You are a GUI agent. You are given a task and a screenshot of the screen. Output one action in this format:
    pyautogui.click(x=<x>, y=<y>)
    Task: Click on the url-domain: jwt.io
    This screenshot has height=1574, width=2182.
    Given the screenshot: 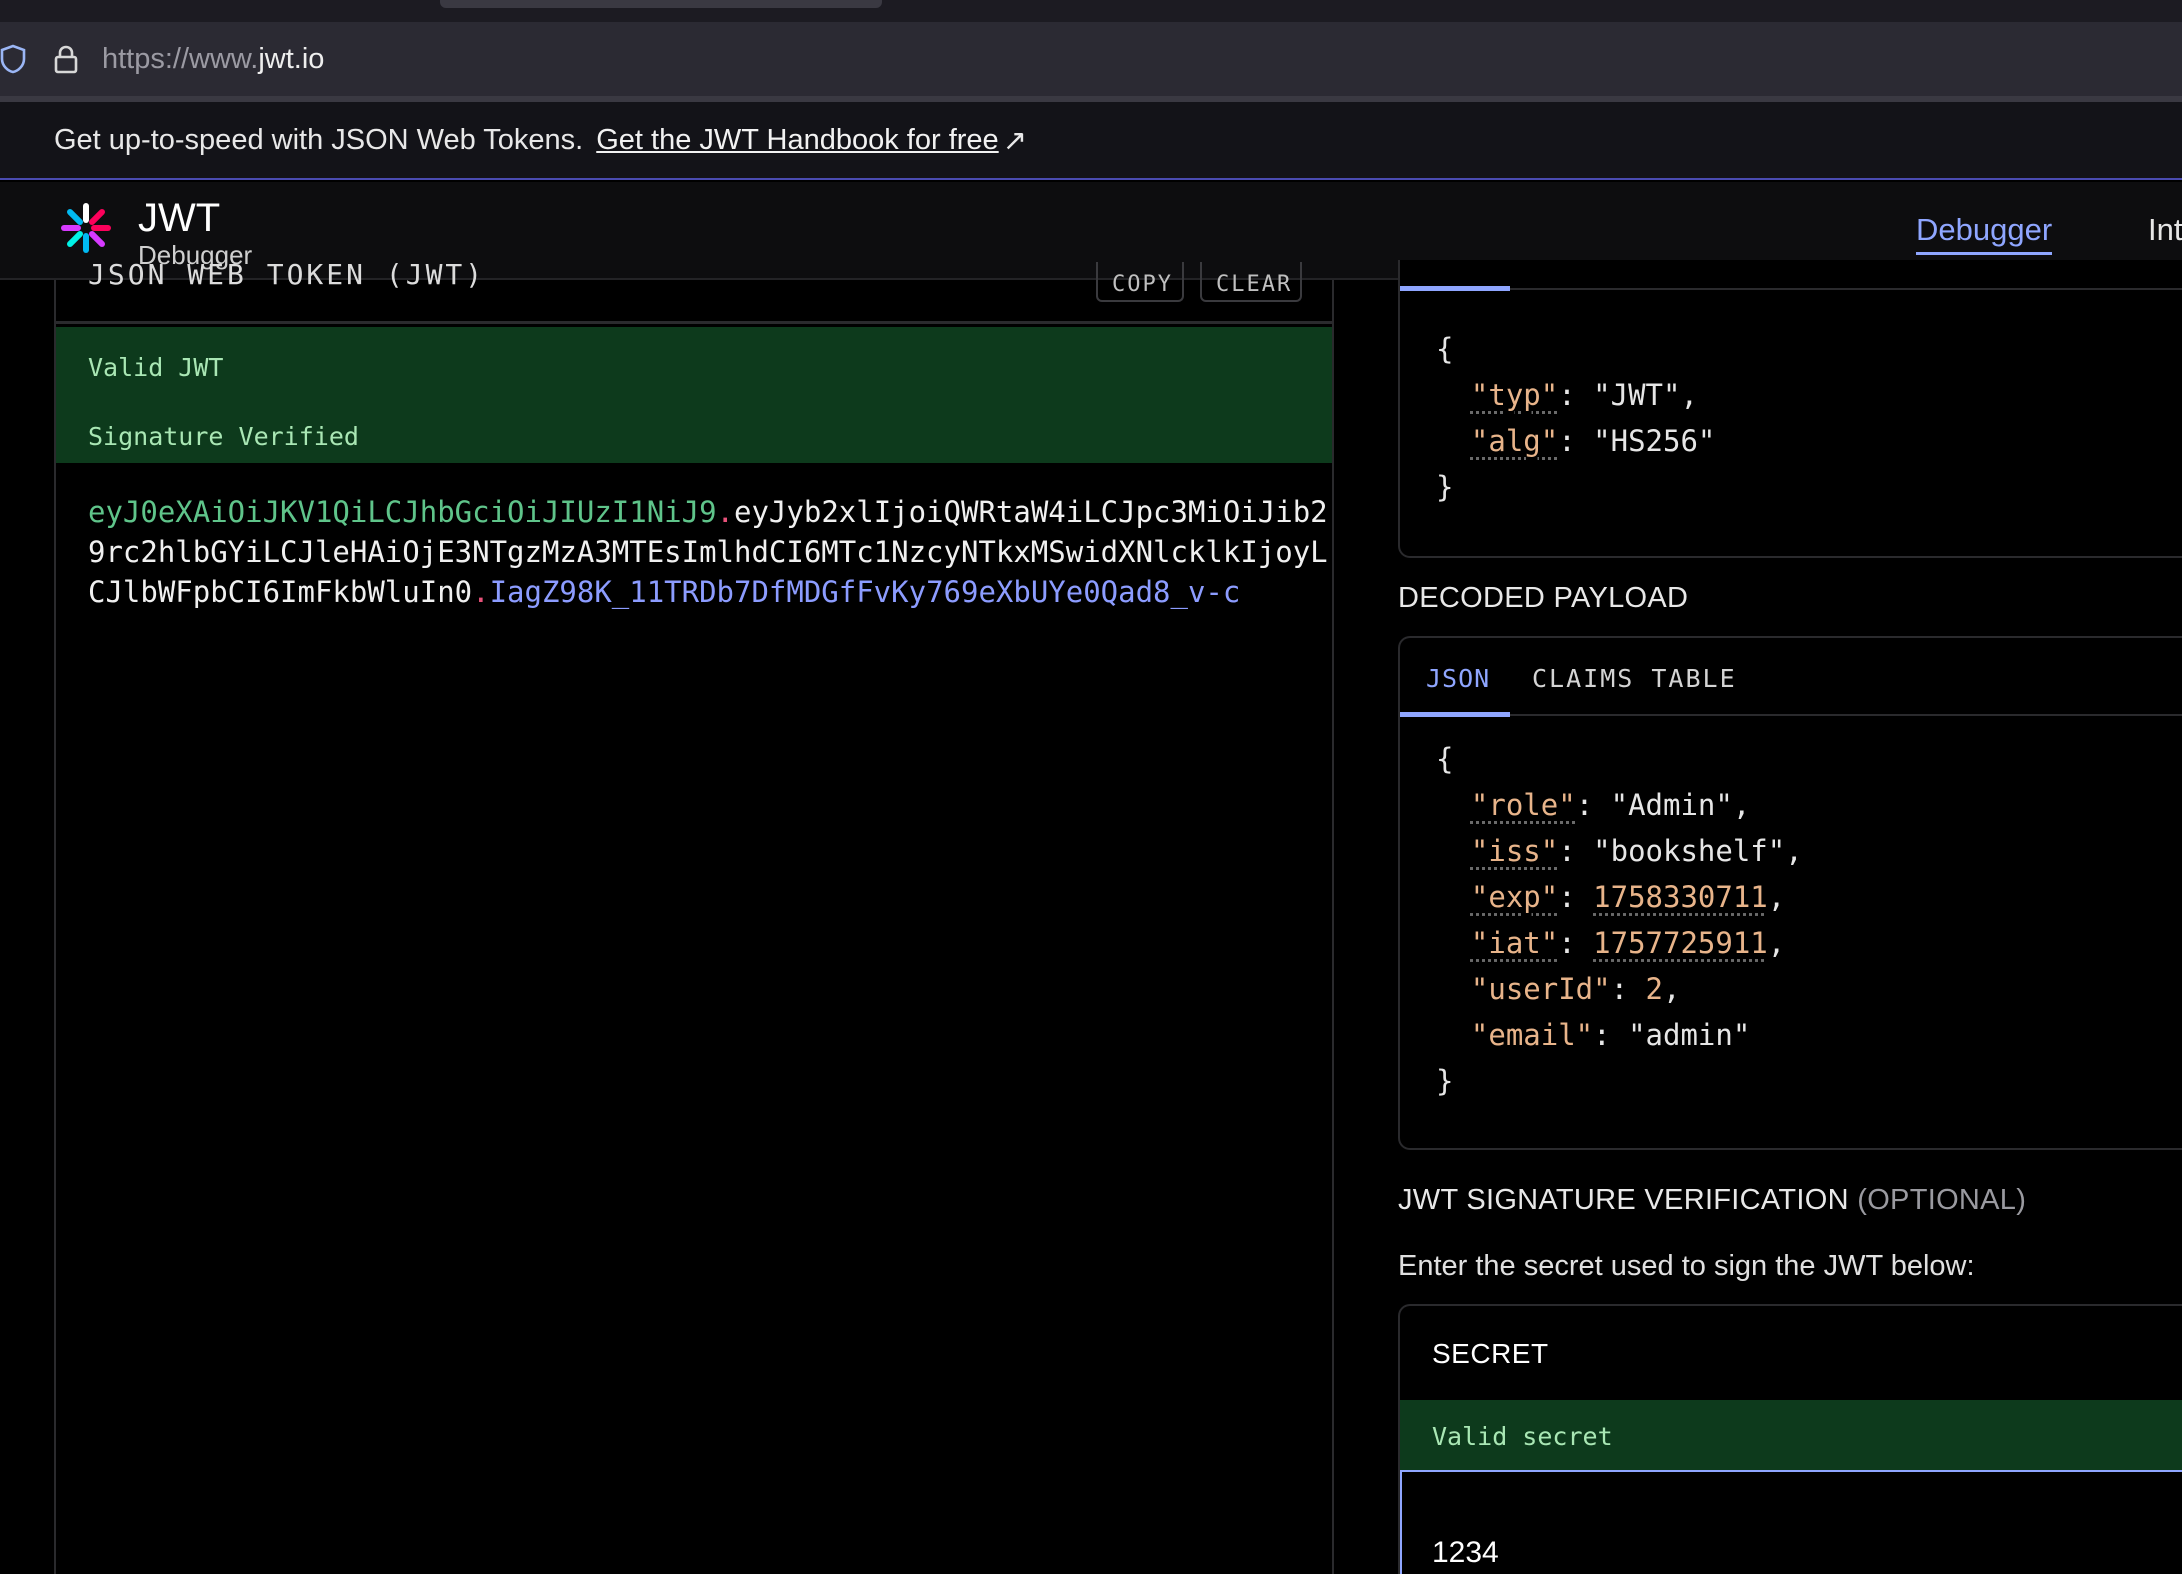 What is the action you would take?
    pyautogui.click(x=291, y=58)
    